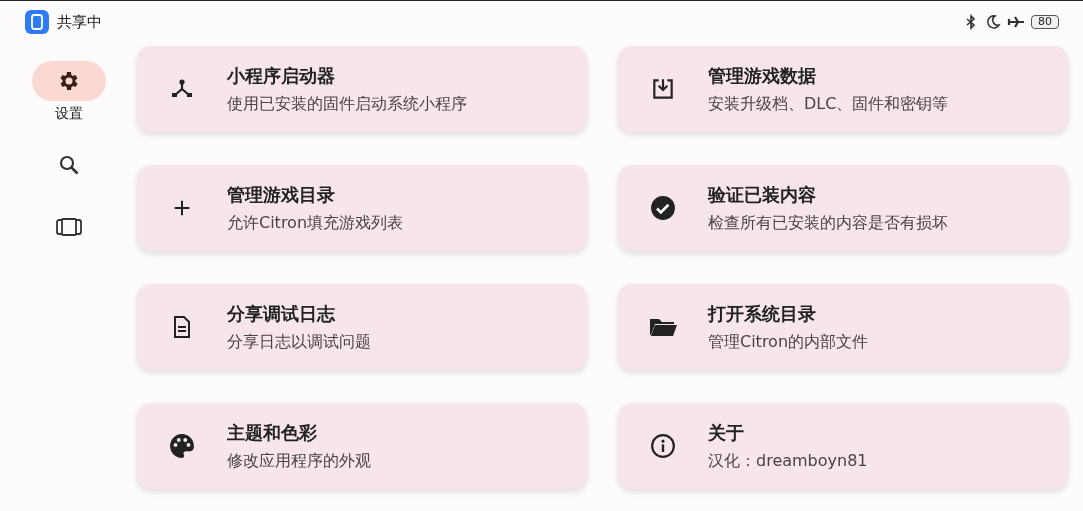  I want to click on sharing-status: 共享中, so click(79, 22).